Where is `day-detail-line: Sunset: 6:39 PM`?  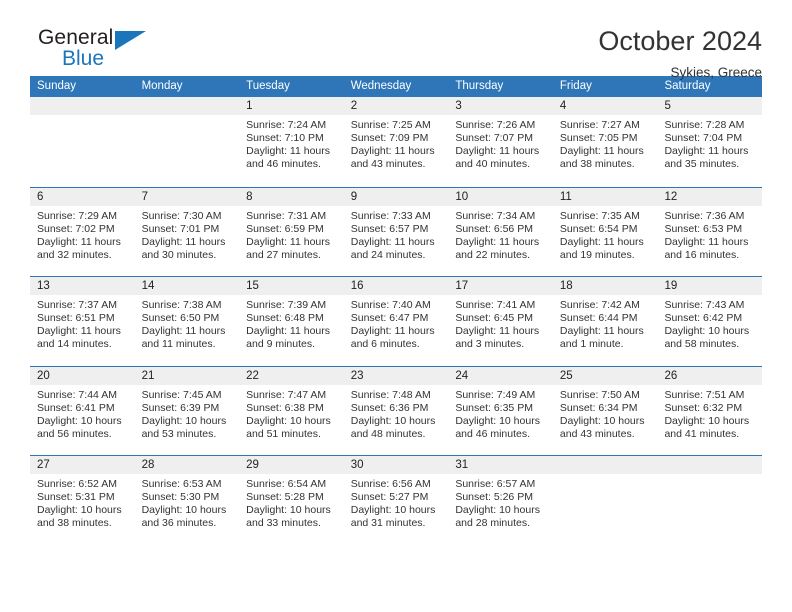 day-detail-line: Sunset: 6:39 PM is located at coordinates (180, 407).